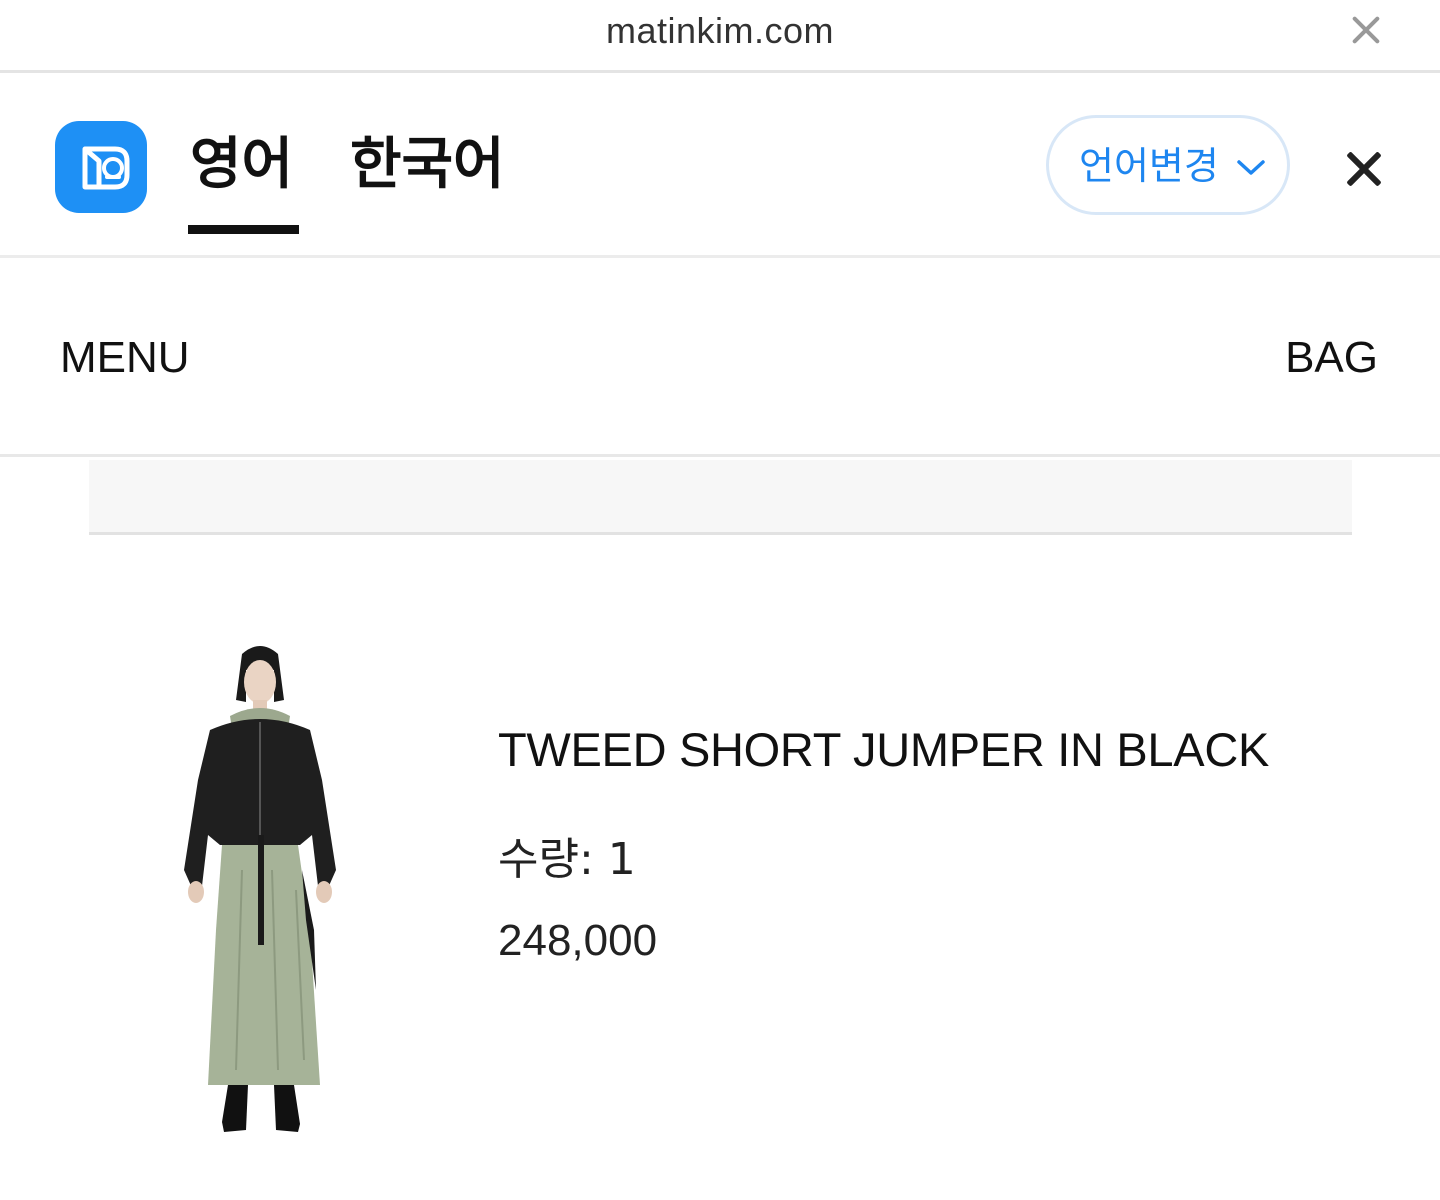 This screenshot has height=1200, width=1440. What do you see at coordinates (101, 167) in the screenshot?
I see `translate-app-icon` at bounding box center [101, 167].